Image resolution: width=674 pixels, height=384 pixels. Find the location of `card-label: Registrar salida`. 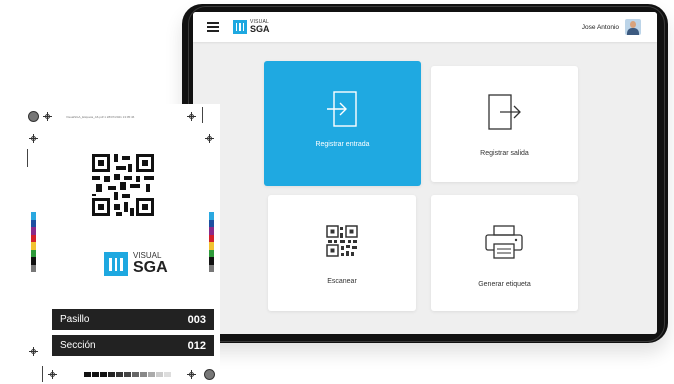

card-label: Registrar salida is located at coordinates (504, 153).